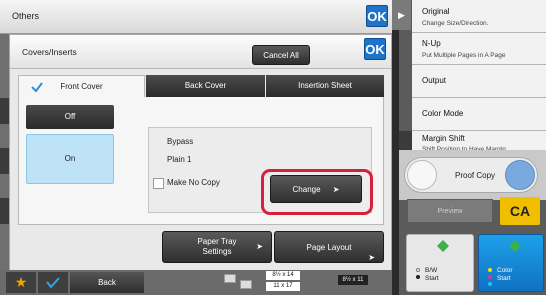 This screenshot has width=546, height=295. Describe the element at coordinates (479, 114) in the screenshot. I see `menu-item-color-mode: Color Mode` at that location.